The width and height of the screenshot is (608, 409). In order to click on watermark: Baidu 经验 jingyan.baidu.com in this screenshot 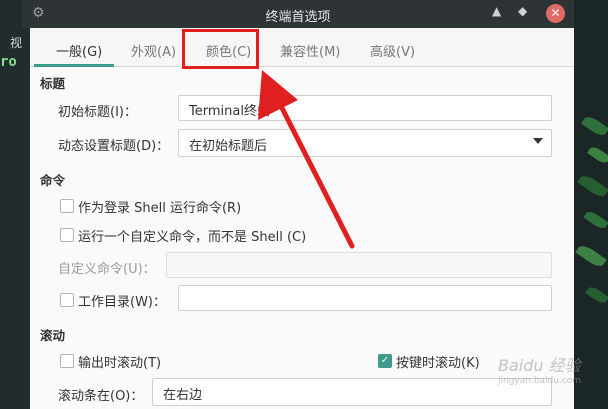, I will do `click(539, 369)`.